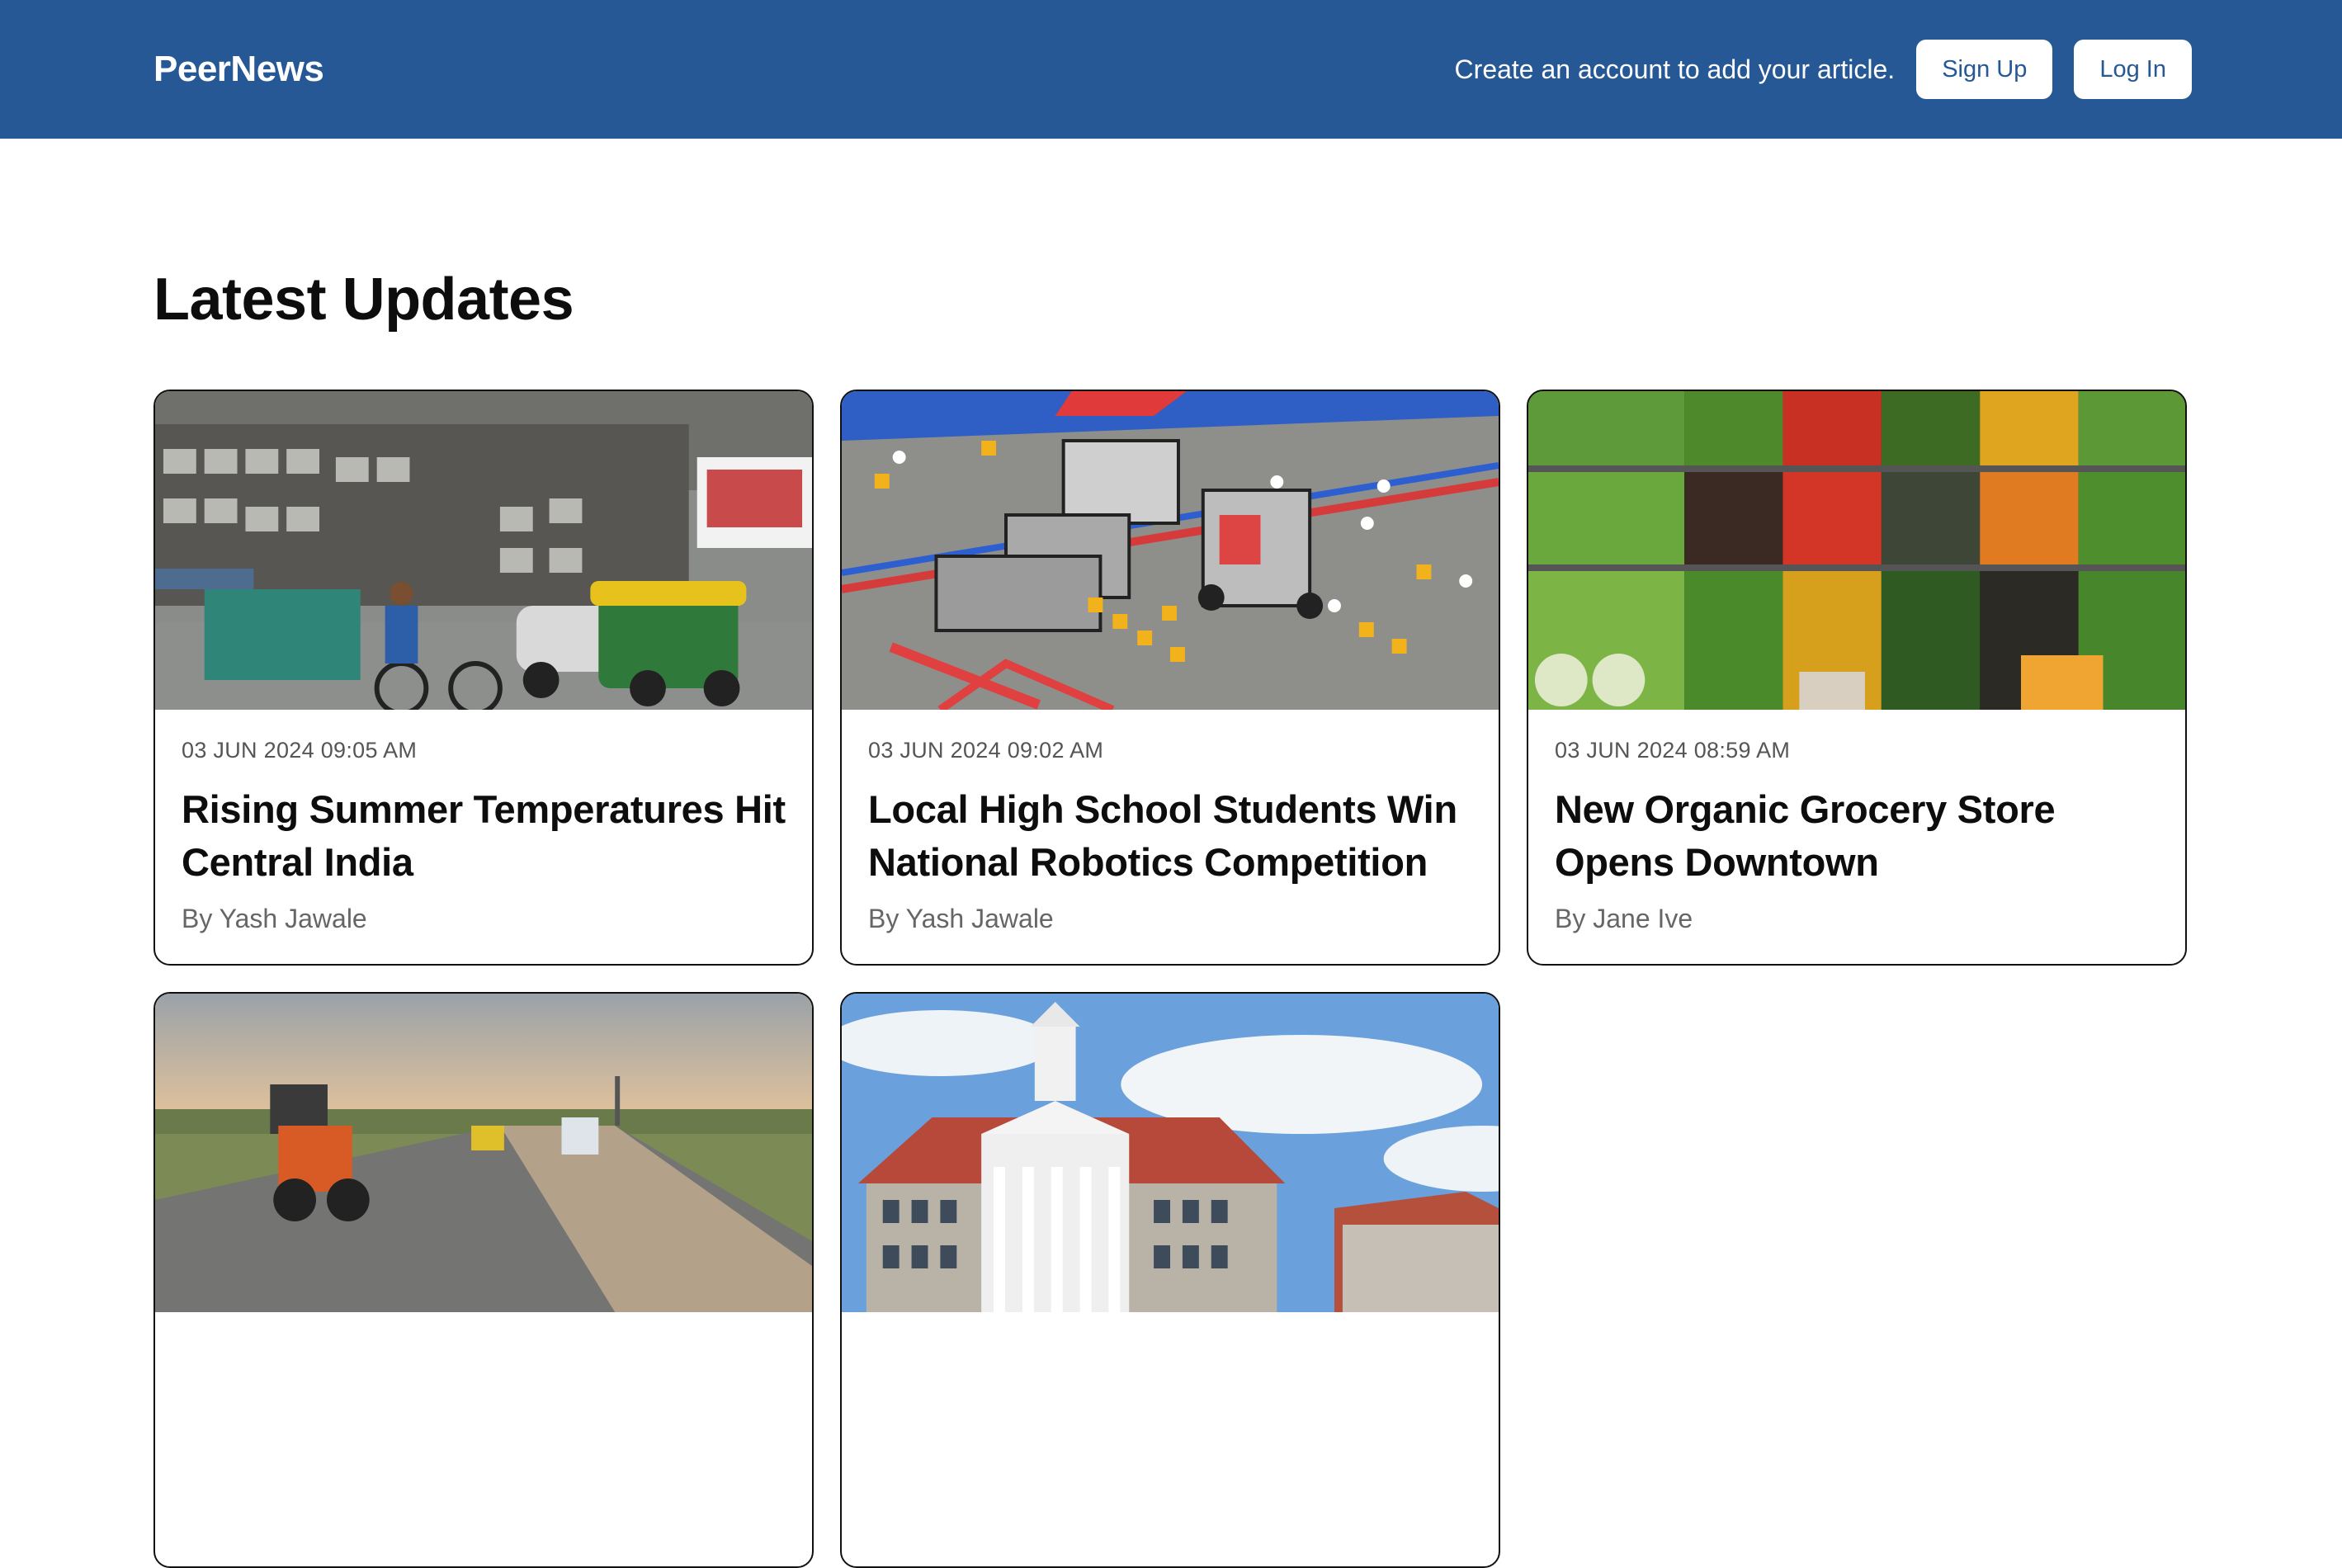  I want to click on page-title: Latest Updates, so click(363, 300).